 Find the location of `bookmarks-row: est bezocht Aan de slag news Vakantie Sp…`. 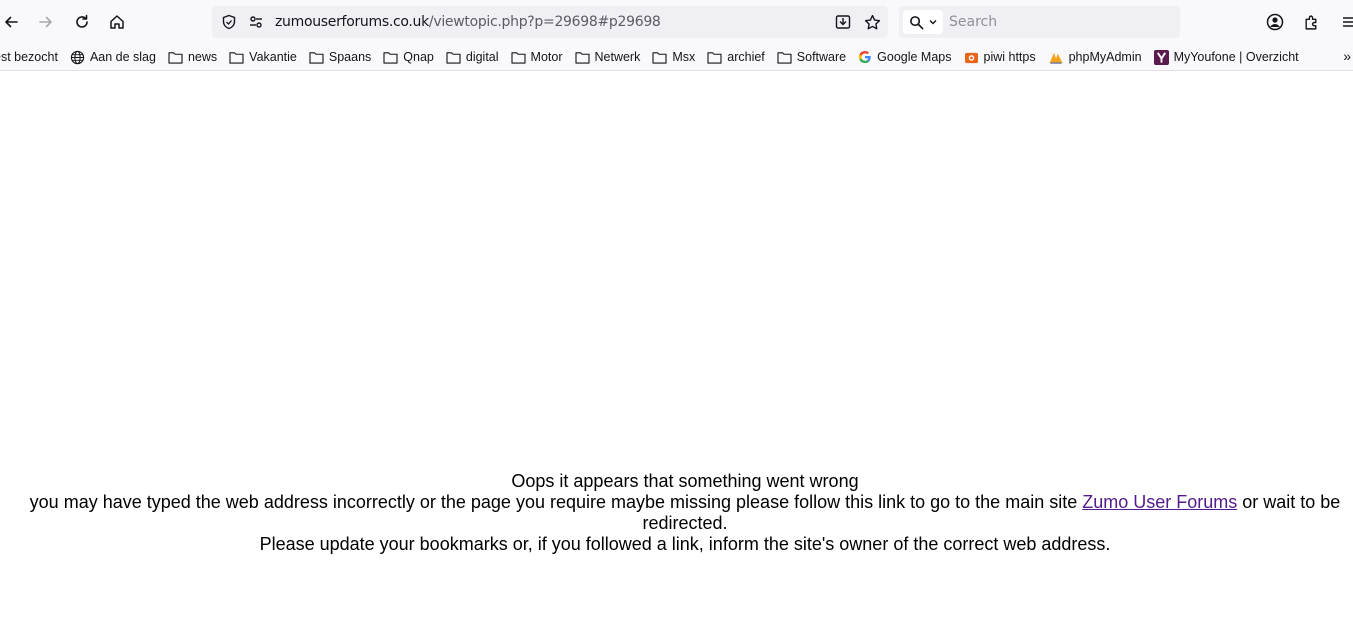

bookmarks-row: est bezocht Aan de slag news Vakantie Sp… is located at coordinates (655, 57).